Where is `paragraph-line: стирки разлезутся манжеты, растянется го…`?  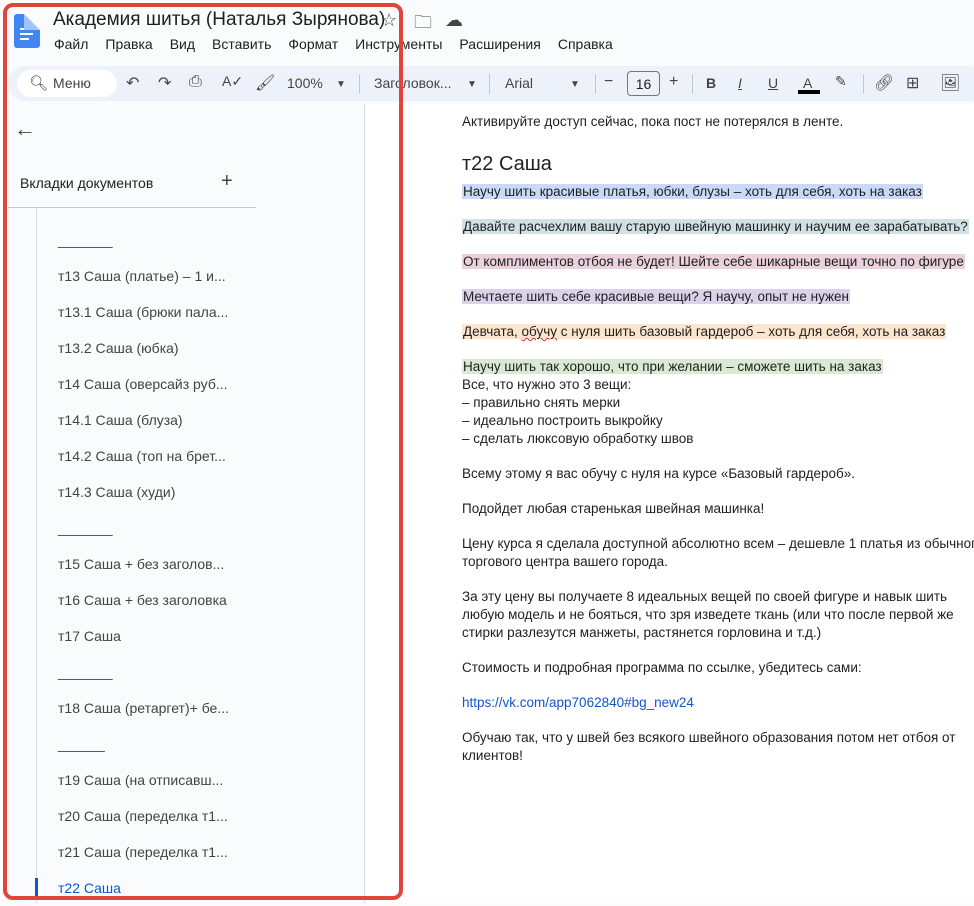 paragraph-line: стирки разлезутся манжеты, растянется го… is located at coordinates (642, 632).